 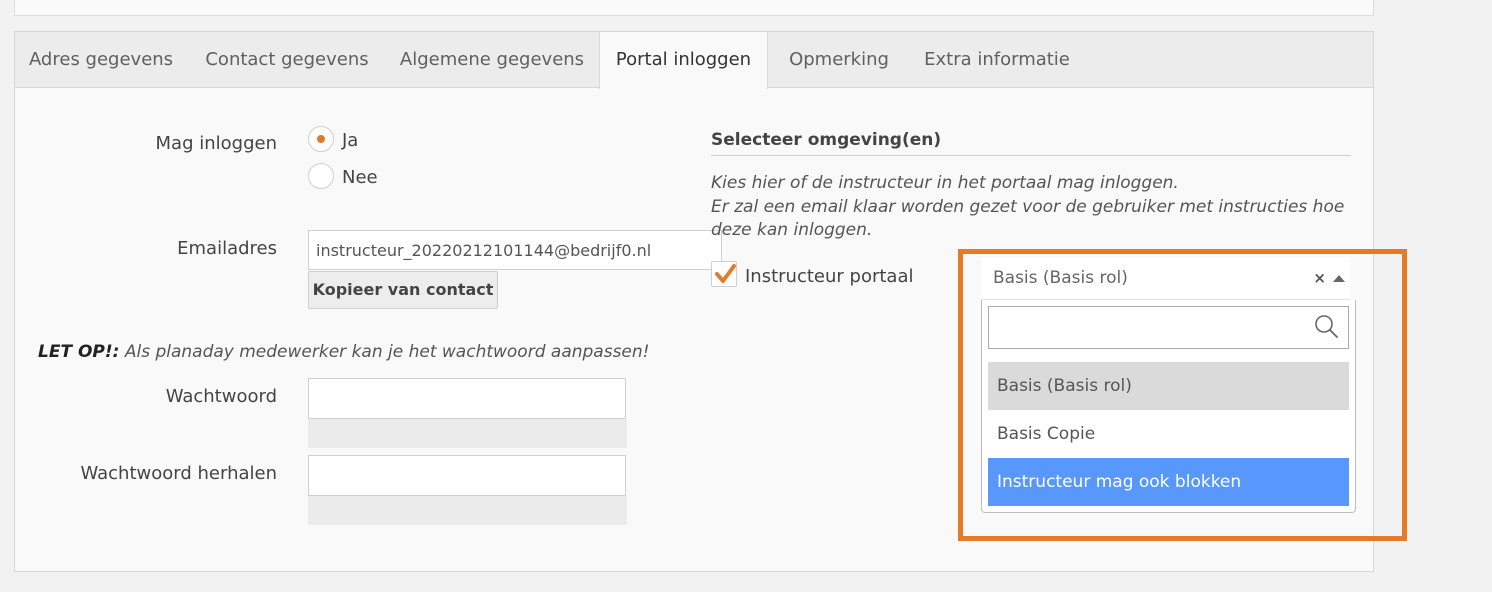 What do you see at coordinates (515, 250) in the screenshot?
I see `email-field` at bounding box center [515, 250].